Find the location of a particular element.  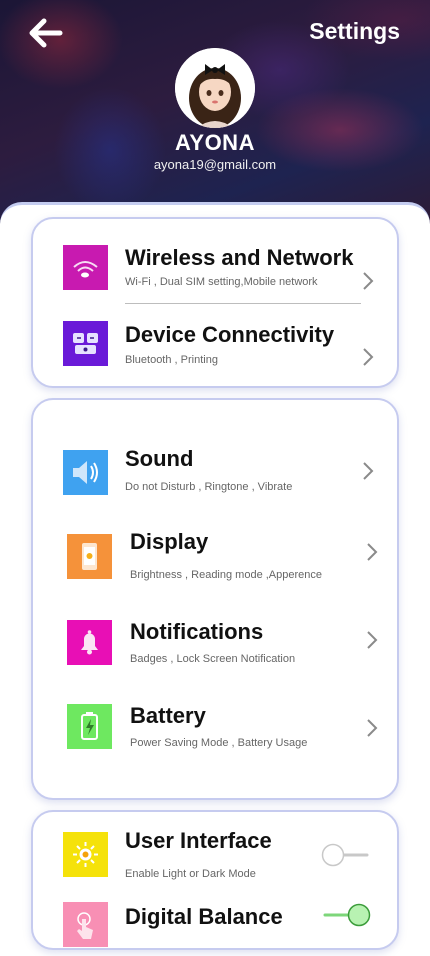

page-title: Settings is located at coordinates (354, 31).